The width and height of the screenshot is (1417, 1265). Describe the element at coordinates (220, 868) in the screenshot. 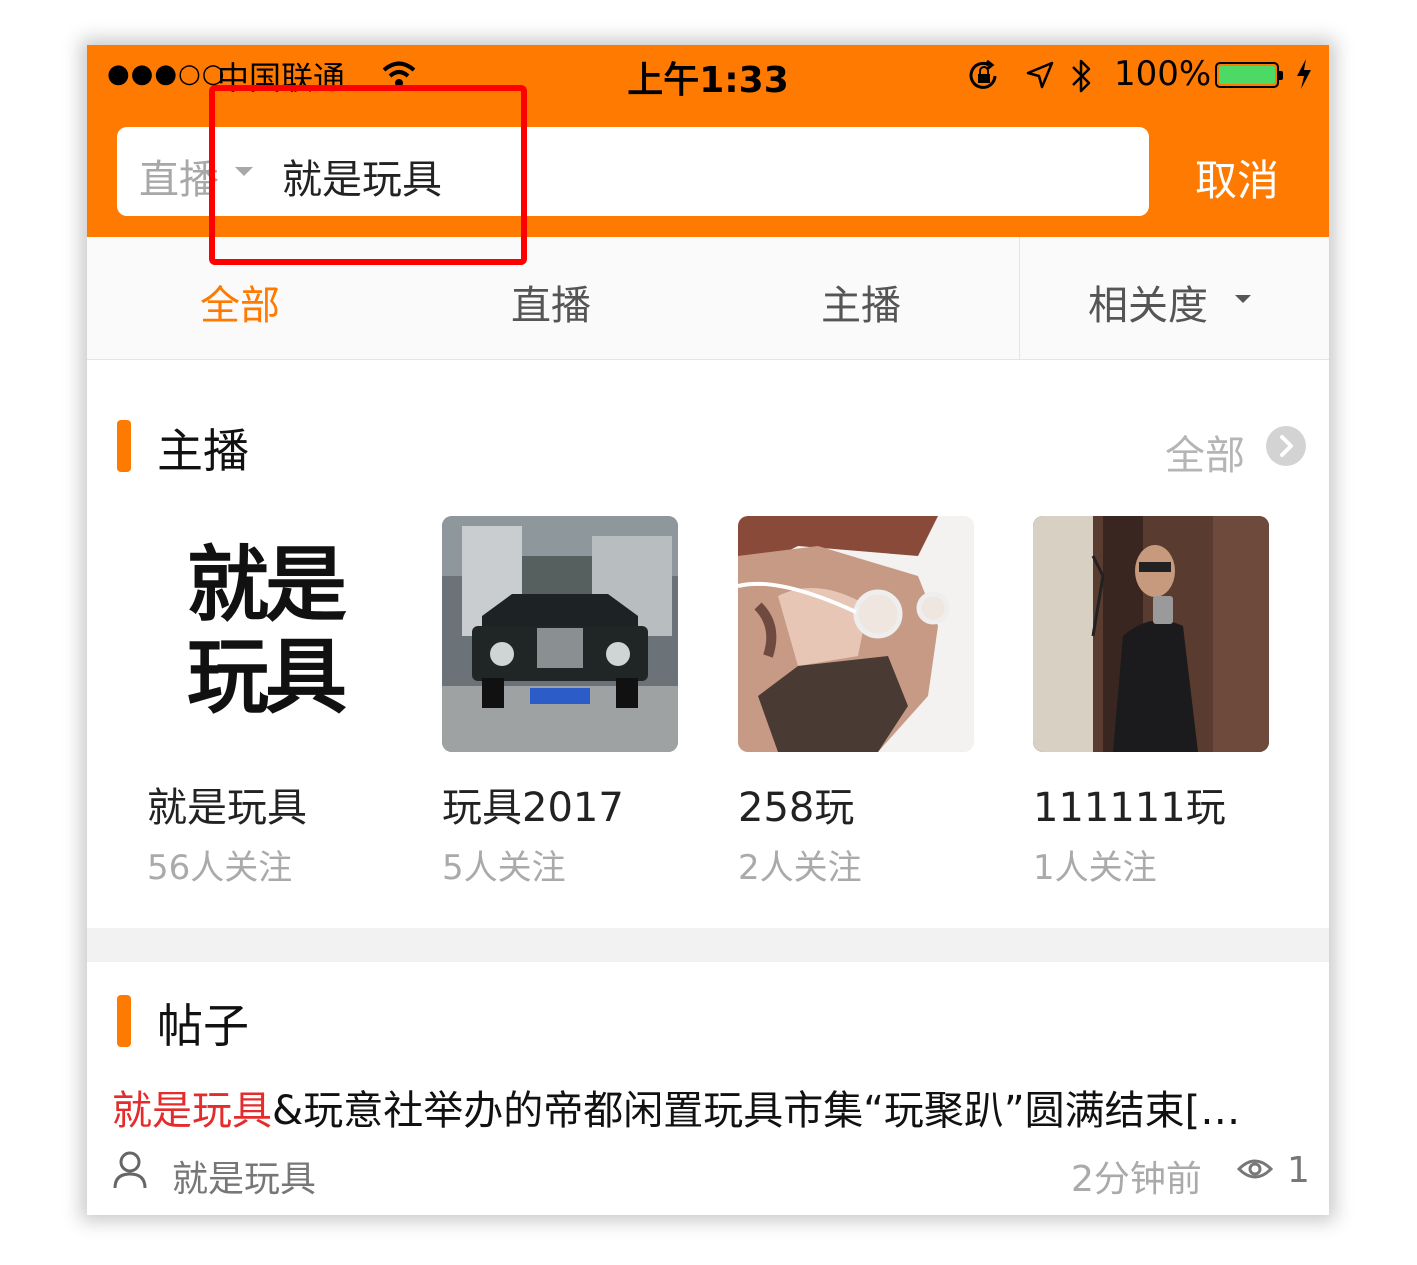

I see `anchor-followers: 56人关注` at that location.